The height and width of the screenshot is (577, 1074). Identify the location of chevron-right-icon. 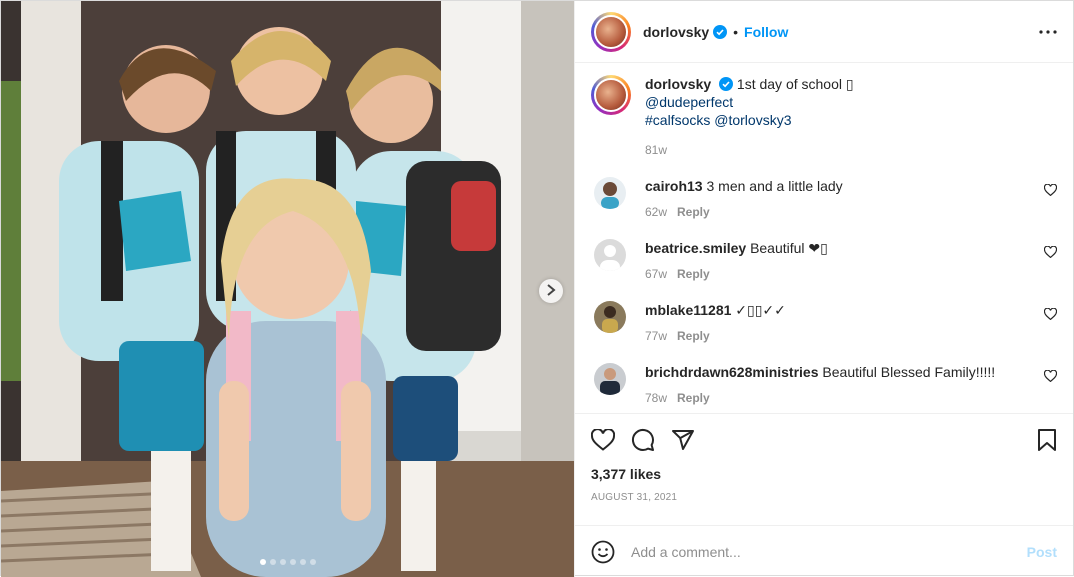
(551, 291).